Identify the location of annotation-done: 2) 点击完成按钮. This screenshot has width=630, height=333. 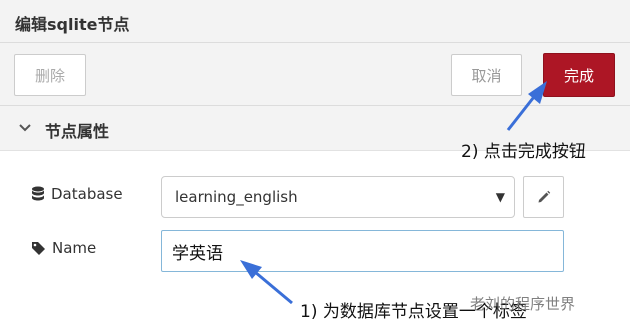
(523, 152).